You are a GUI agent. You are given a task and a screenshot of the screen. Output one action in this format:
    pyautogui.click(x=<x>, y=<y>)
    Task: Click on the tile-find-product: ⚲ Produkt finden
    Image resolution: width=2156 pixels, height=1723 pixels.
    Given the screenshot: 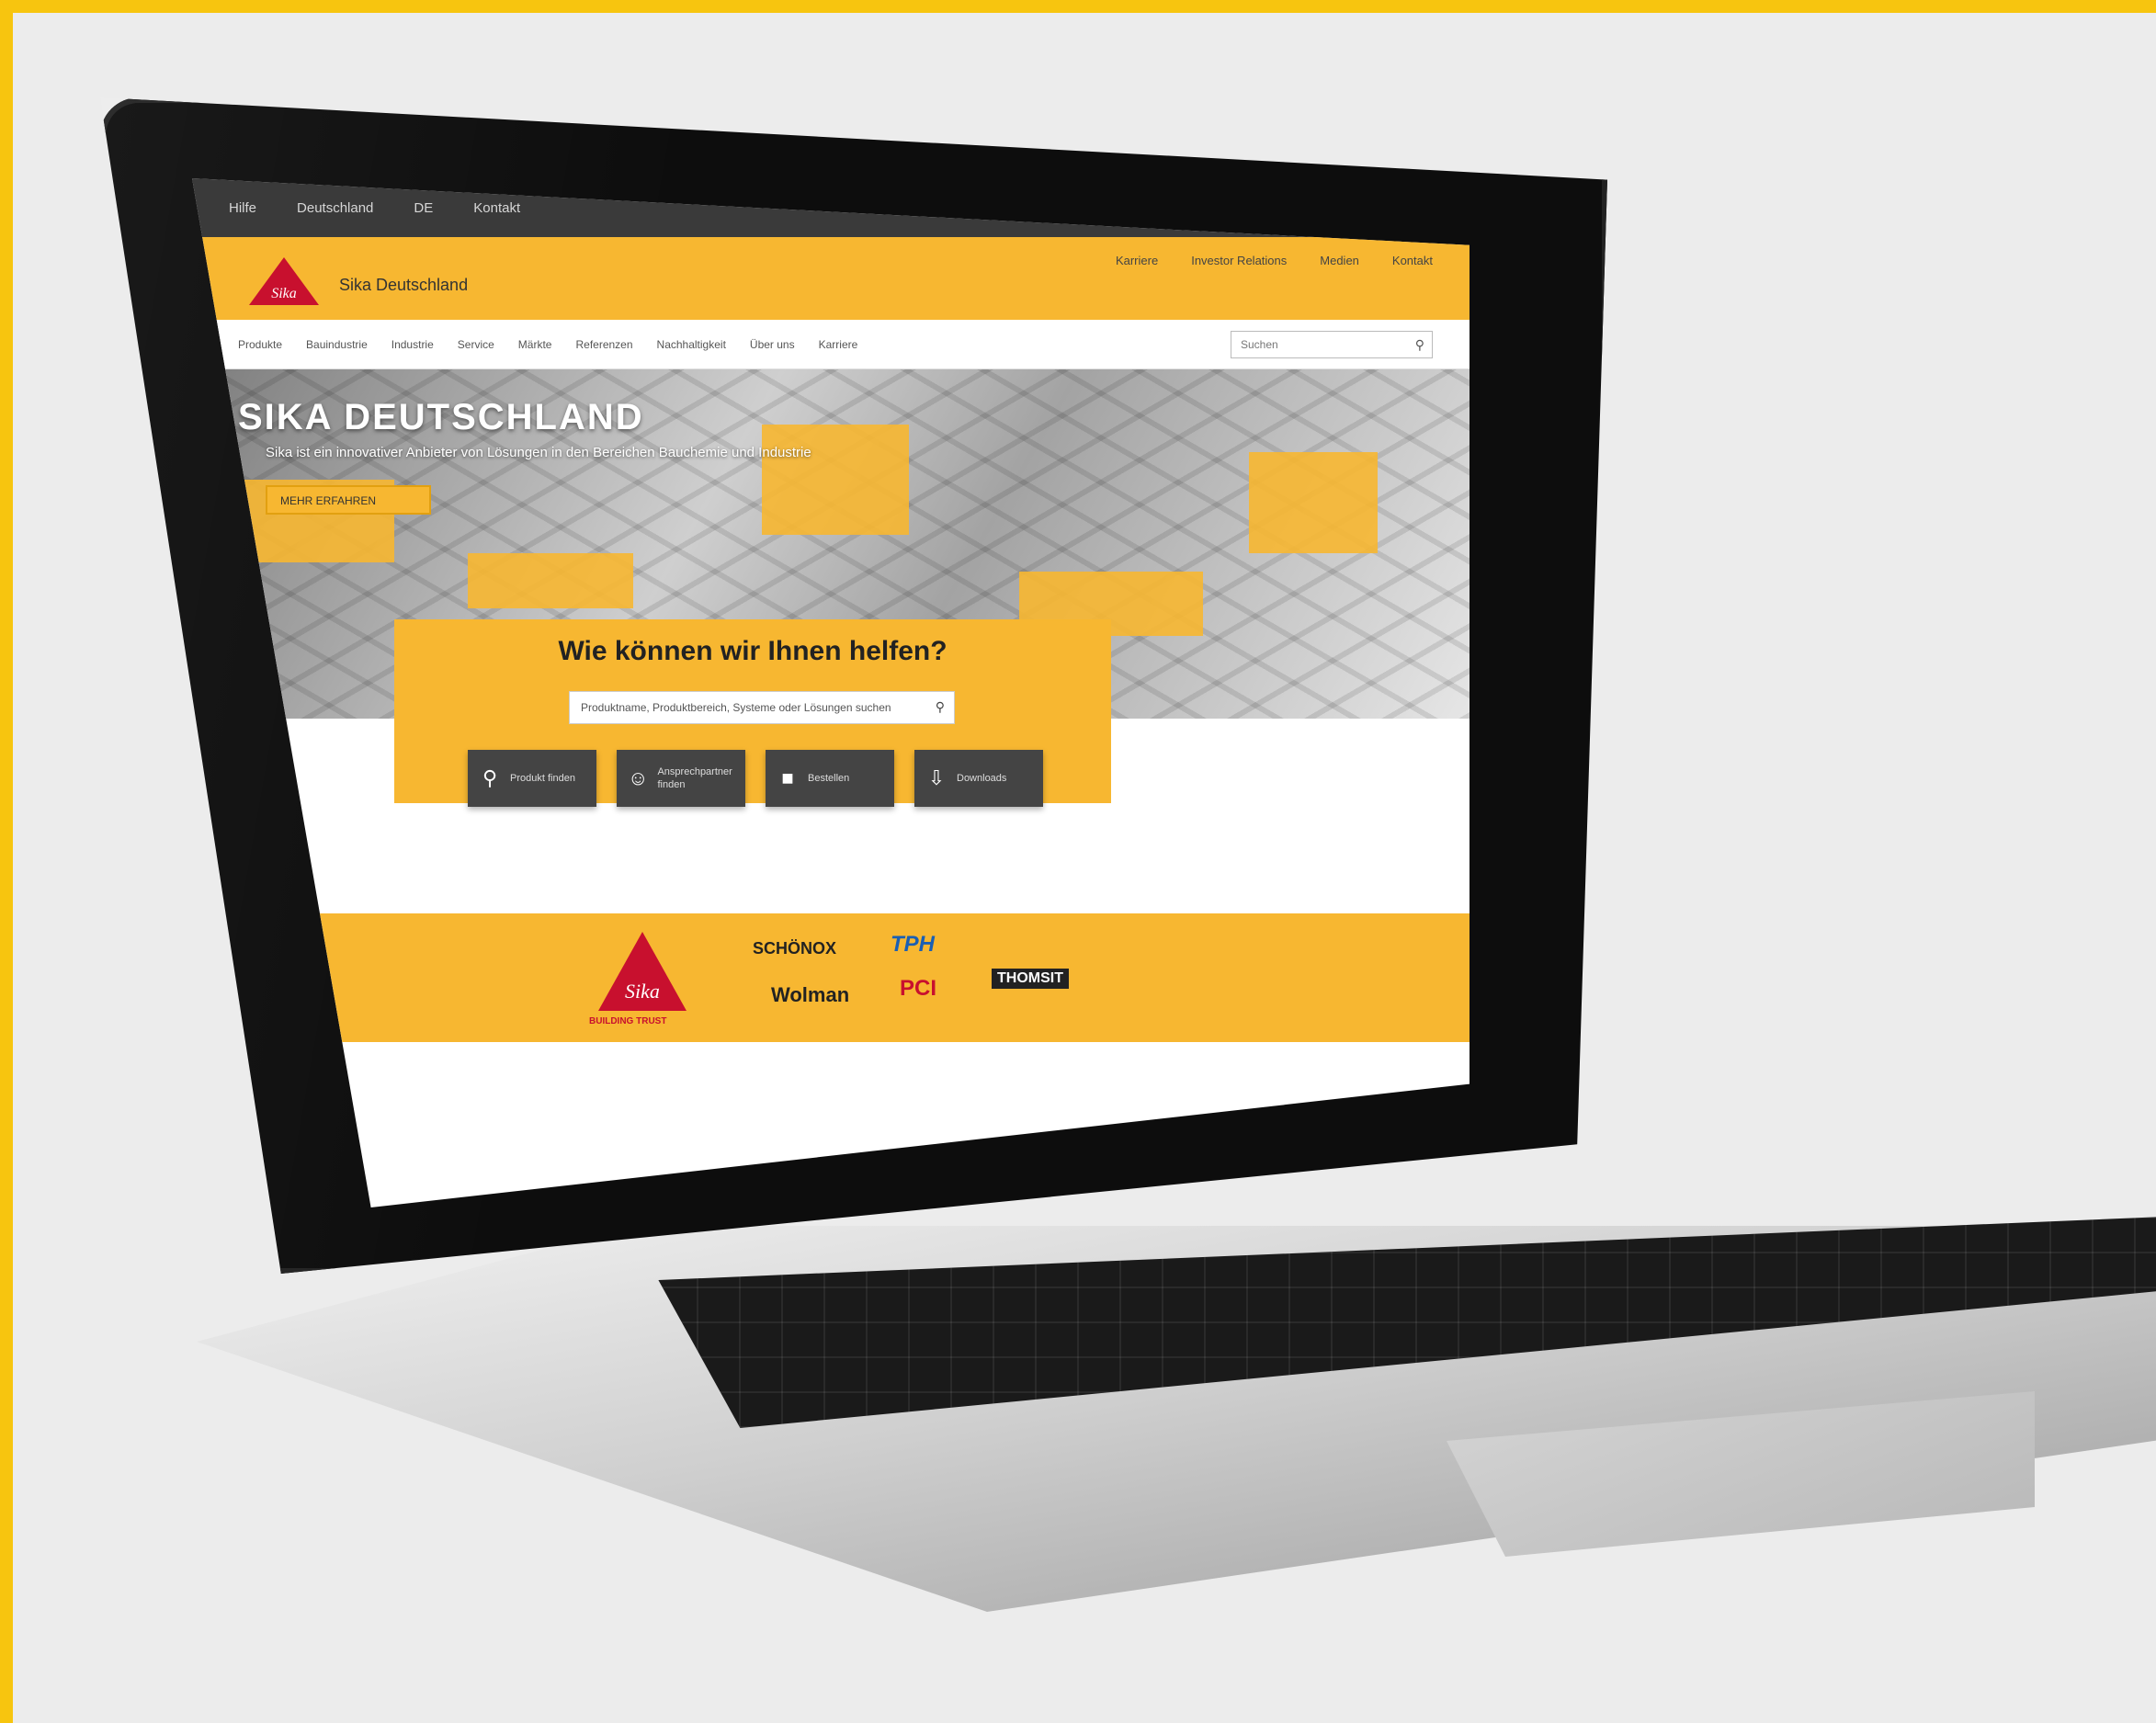 What is the action you would take?
    pyautogui.click(x=532, y=779)
    